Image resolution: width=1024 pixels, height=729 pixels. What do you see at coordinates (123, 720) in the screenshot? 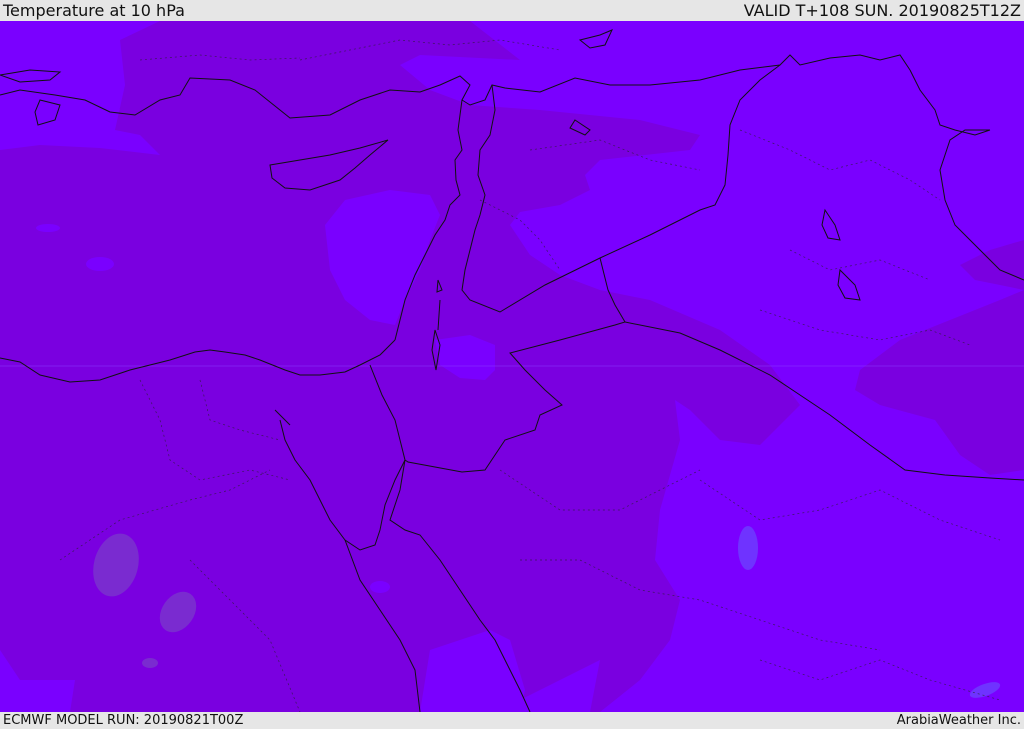
I see `model-run: ECMWF MODEL RUN: 20190821T00Z` at bounding box center [123, 720].